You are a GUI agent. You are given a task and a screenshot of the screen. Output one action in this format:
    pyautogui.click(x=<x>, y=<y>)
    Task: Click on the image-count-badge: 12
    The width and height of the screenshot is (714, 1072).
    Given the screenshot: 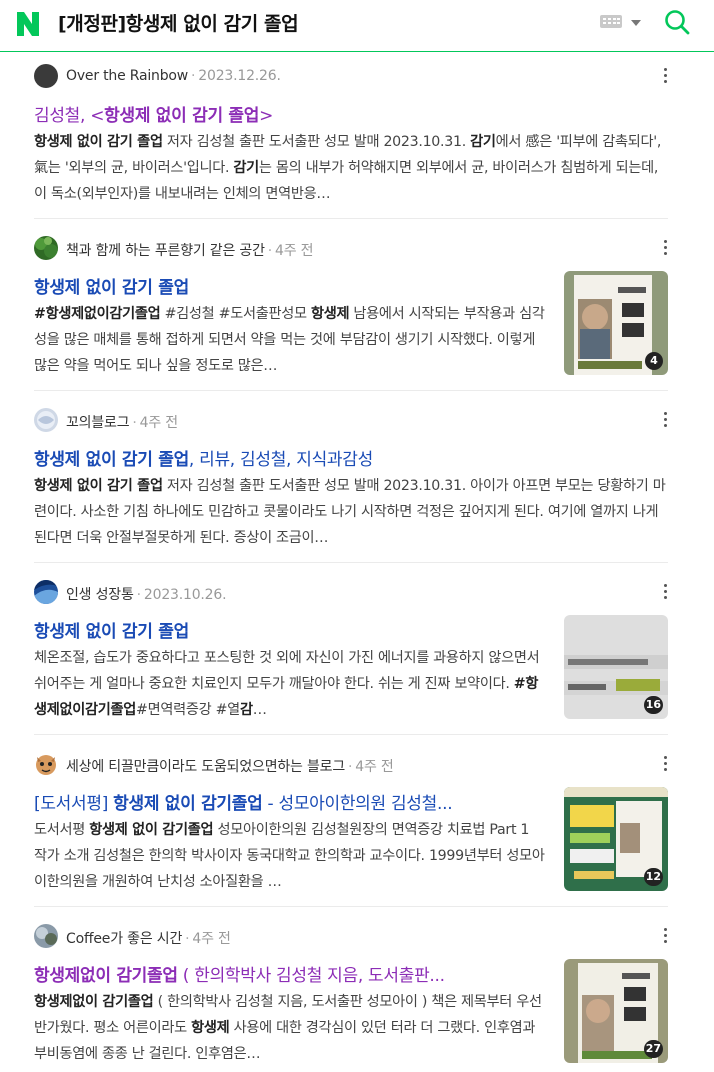 What is the action you would take?
    pyautogui.click(x=653, y=877)
    